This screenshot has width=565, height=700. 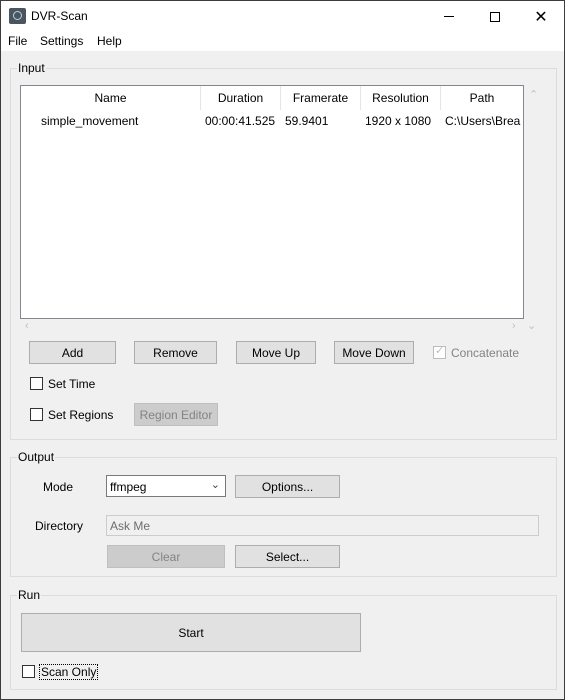 I want to click on concatenate-label: Concatenate, so click(x=485, y=353).